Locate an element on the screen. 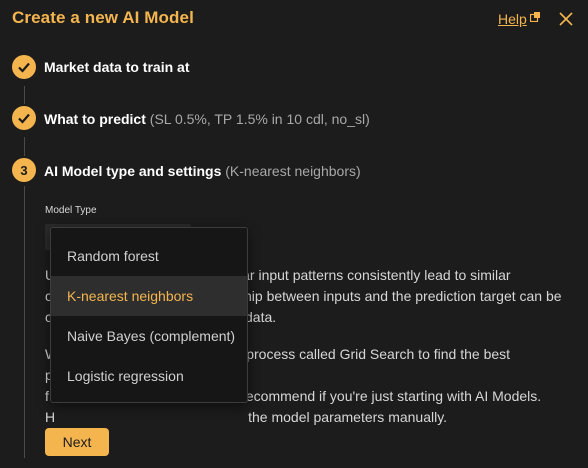  next-button: Next is located at coordinates (77, 442).